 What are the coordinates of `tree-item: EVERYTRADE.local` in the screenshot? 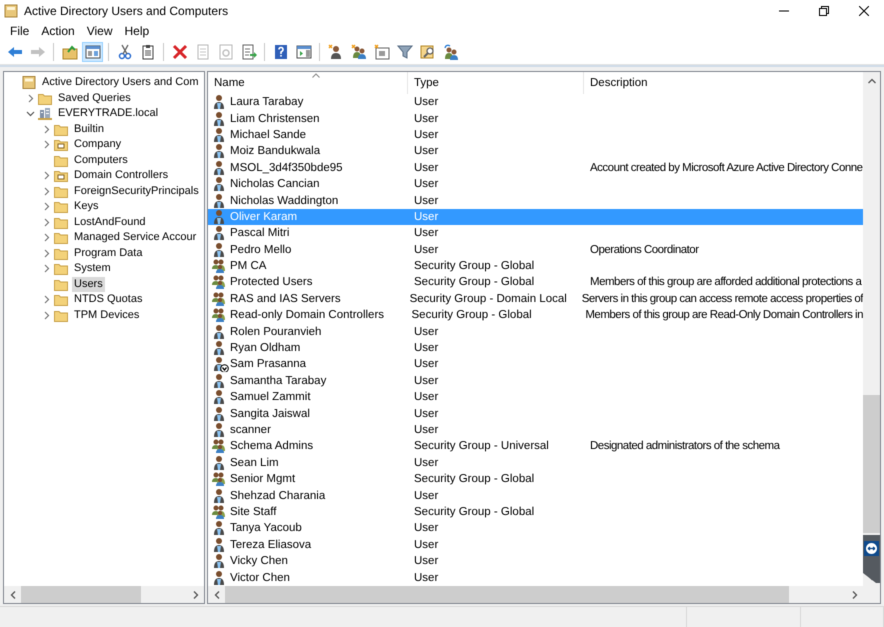 It's located at (108, 114).